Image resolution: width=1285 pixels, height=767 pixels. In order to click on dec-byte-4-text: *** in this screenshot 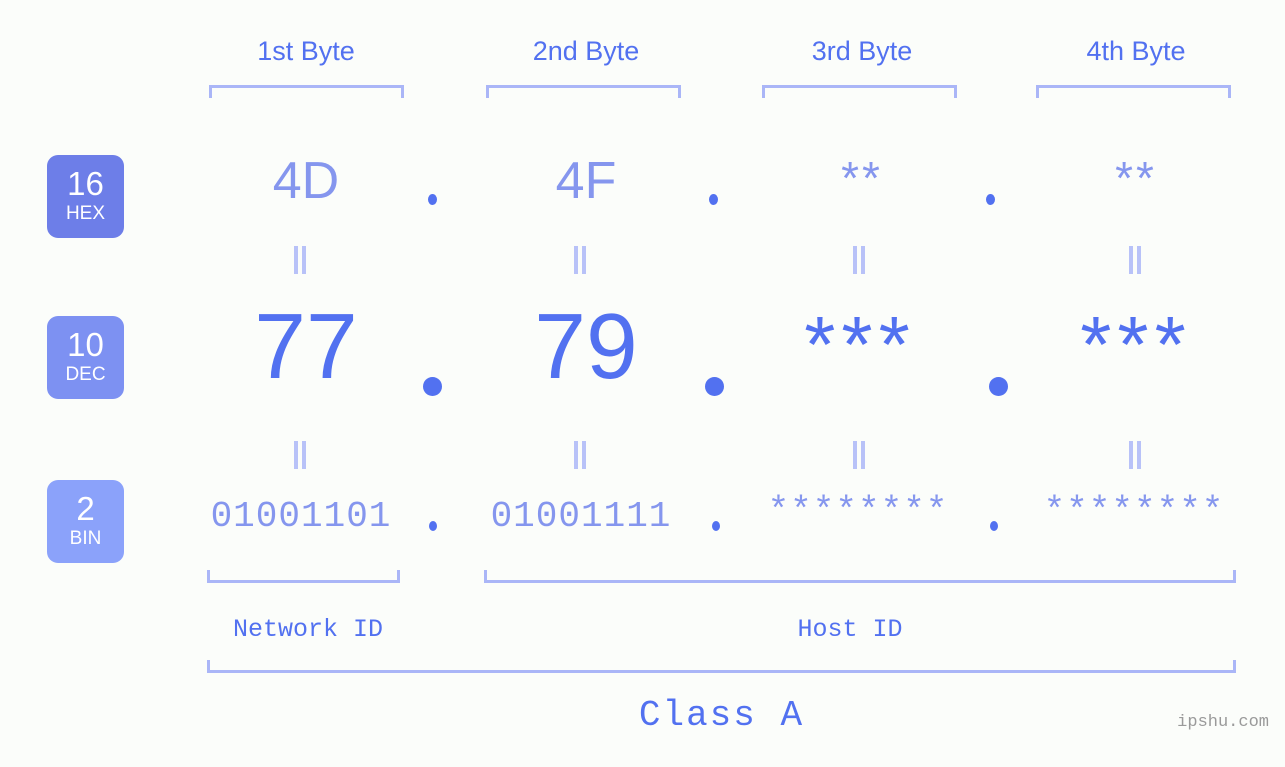, I will do `click(1136, 344)`.